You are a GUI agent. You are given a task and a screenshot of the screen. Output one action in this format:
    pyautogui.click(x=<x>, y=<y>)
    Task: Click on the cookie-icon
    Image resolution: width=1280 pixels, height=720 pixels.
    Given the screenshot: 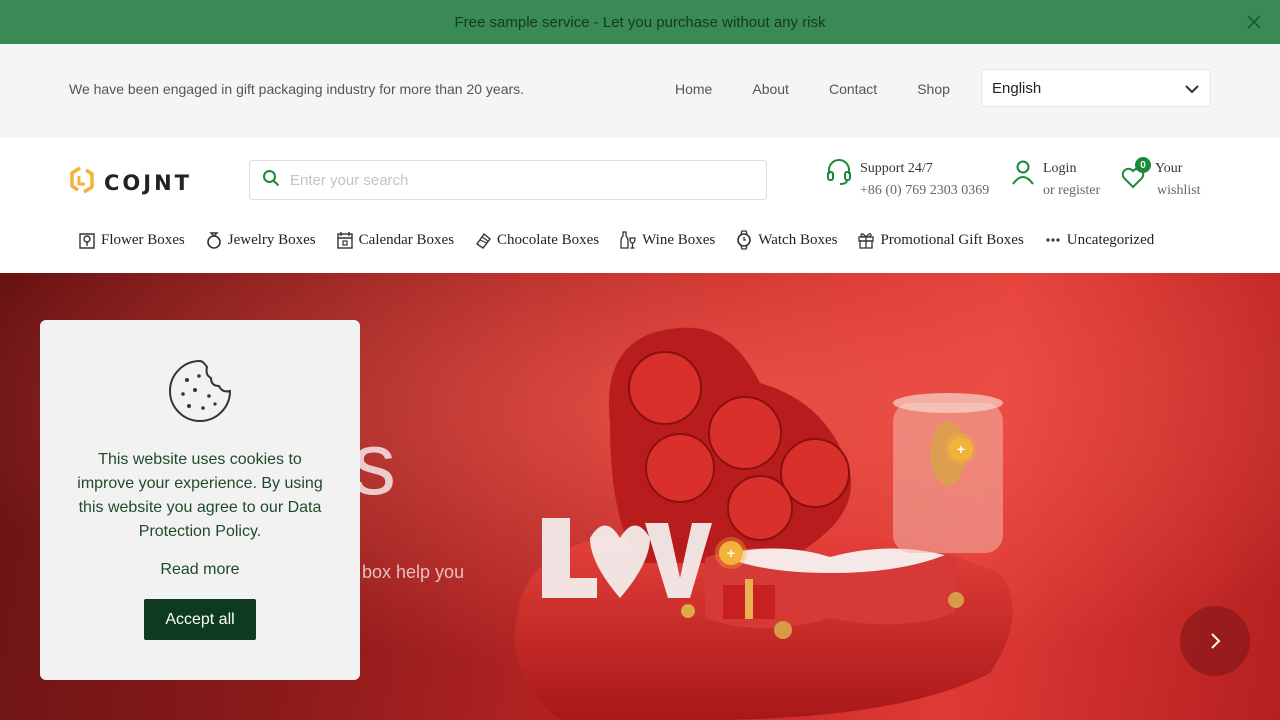 What is the action you would take?
    pyautogui.click(x=200, y=393)
    